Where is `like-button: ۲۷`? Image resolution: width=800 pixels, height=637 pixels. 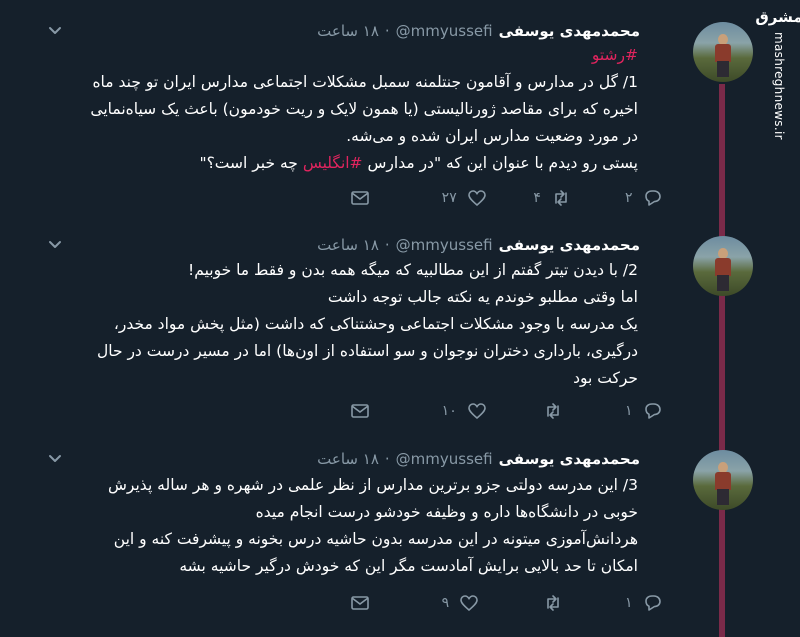 like-button: ۲۷ is located at coordinates (488, 198).